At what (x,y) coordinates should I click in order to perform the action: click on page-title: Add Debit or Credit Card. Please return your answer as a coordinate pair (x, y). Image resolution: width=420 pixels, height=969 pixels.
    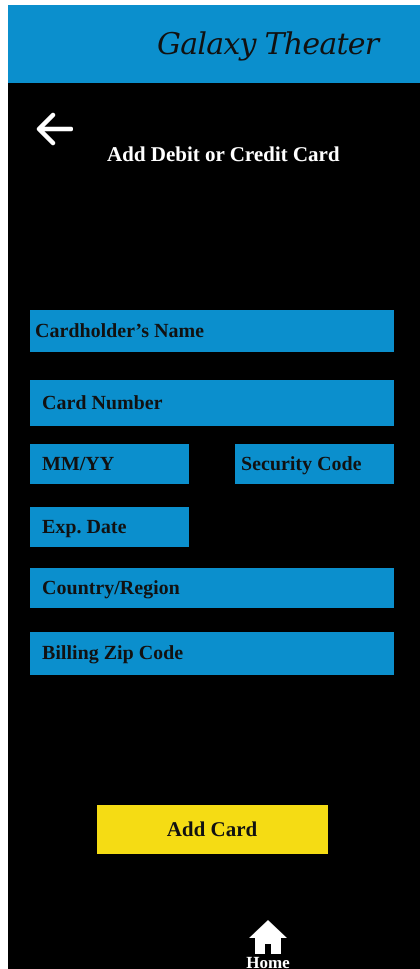
    Looking at the image, I should click on (223, 154).